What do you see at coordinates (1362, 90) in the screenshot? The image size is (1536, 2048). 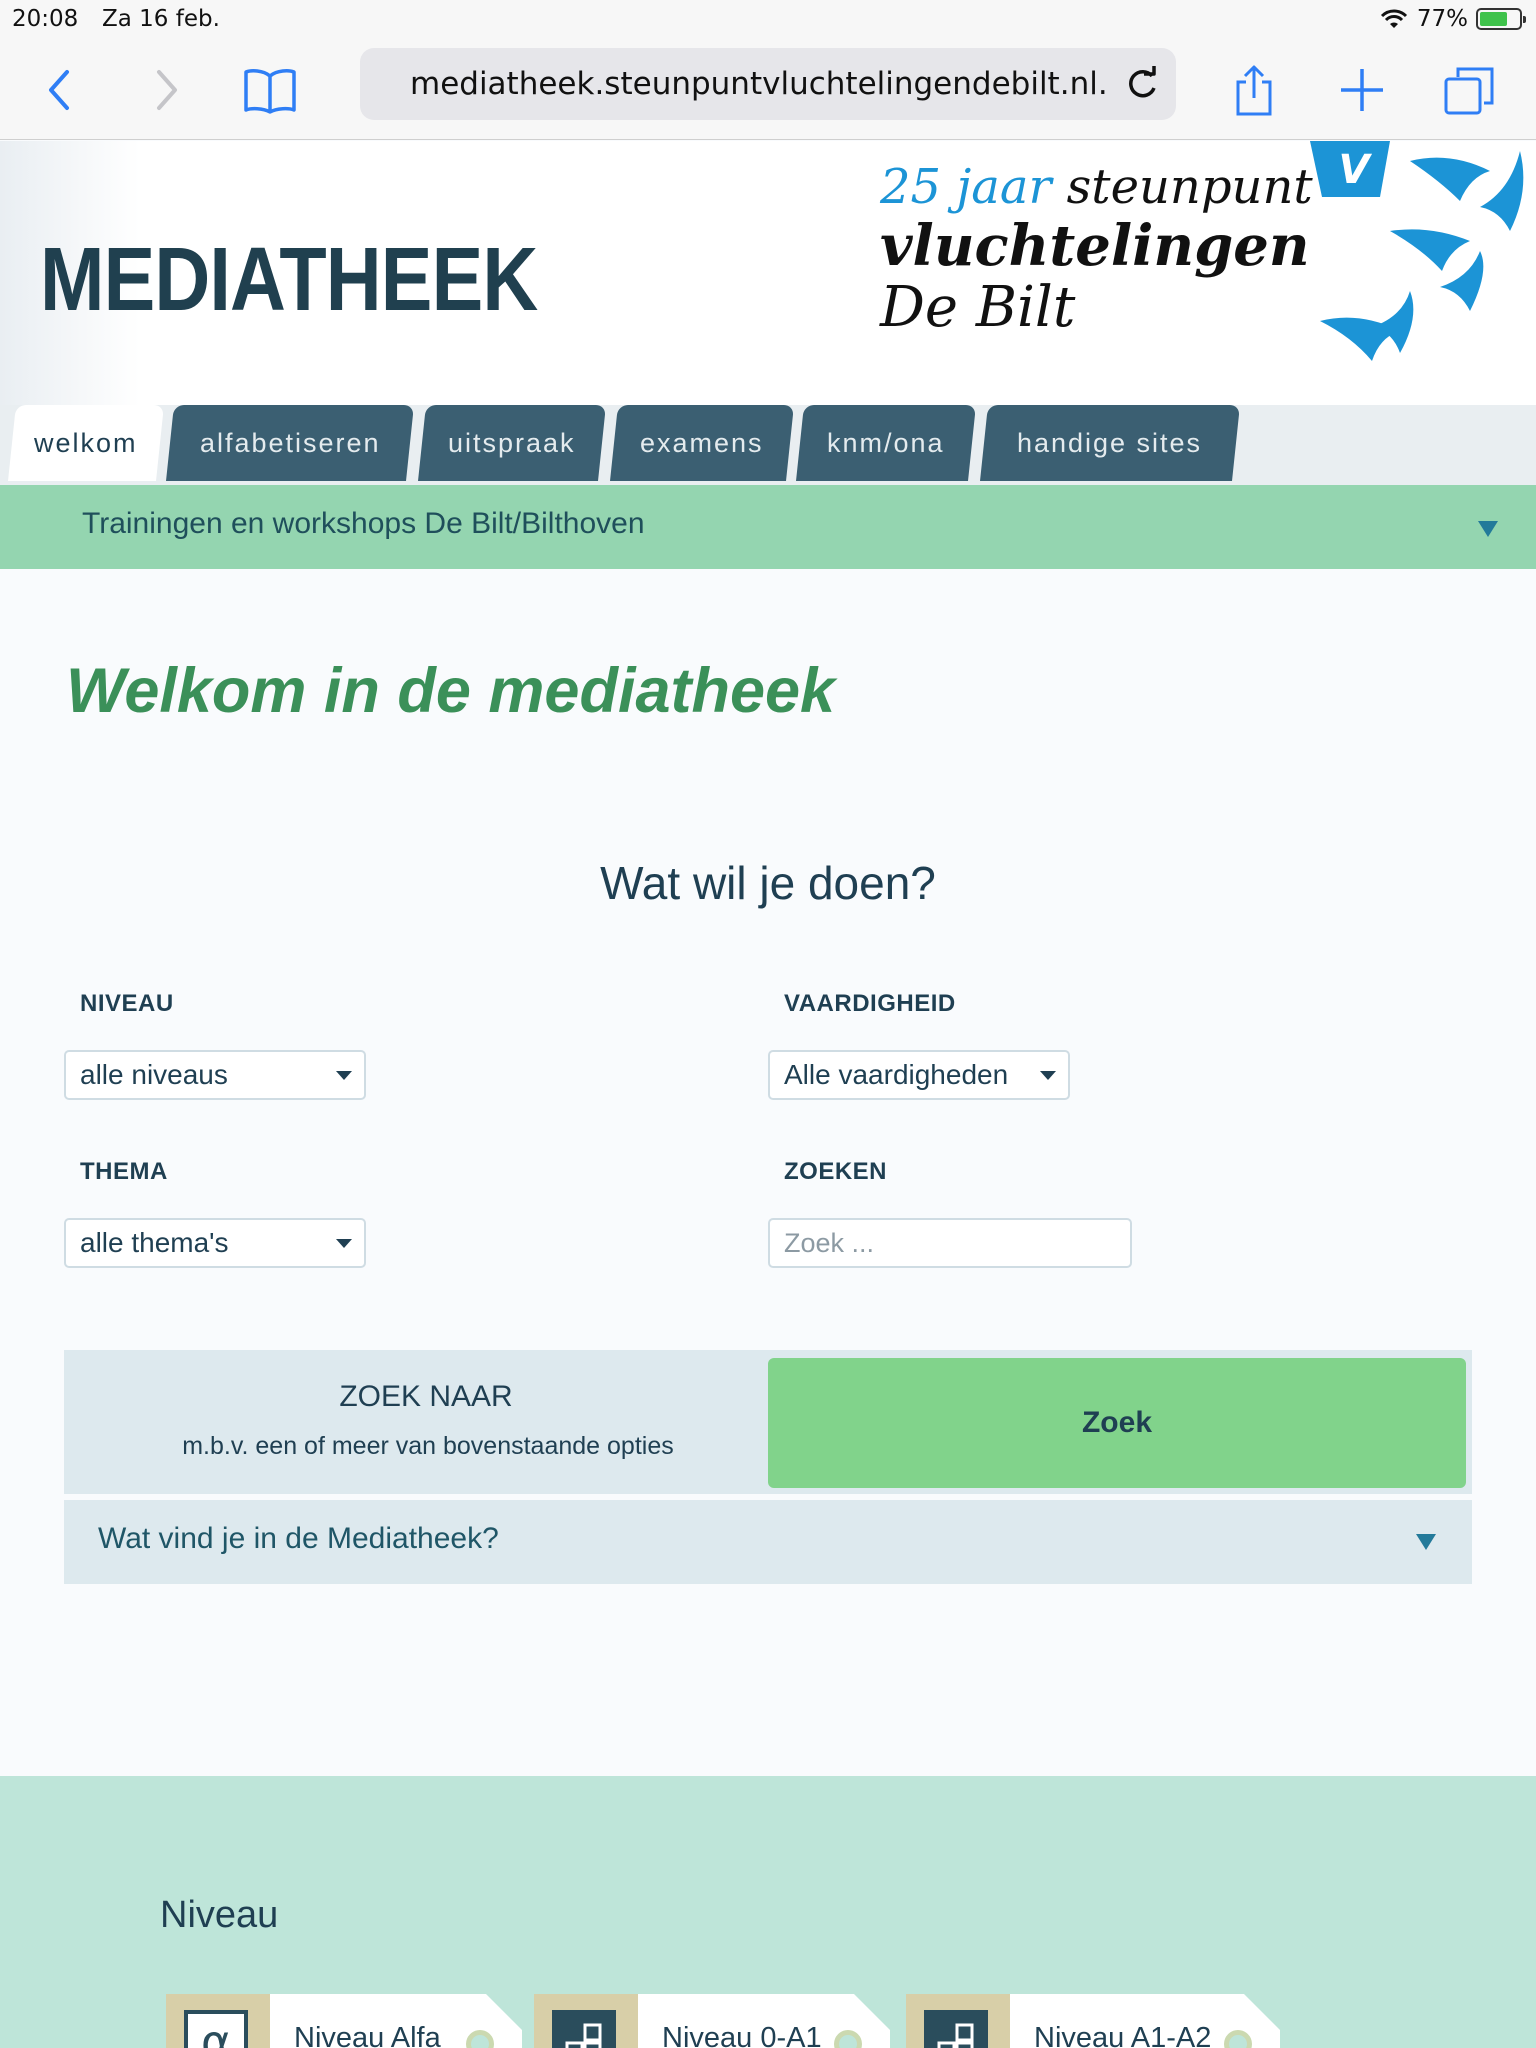 I see `new-tab-icon` at bounding box center [1362, 90].